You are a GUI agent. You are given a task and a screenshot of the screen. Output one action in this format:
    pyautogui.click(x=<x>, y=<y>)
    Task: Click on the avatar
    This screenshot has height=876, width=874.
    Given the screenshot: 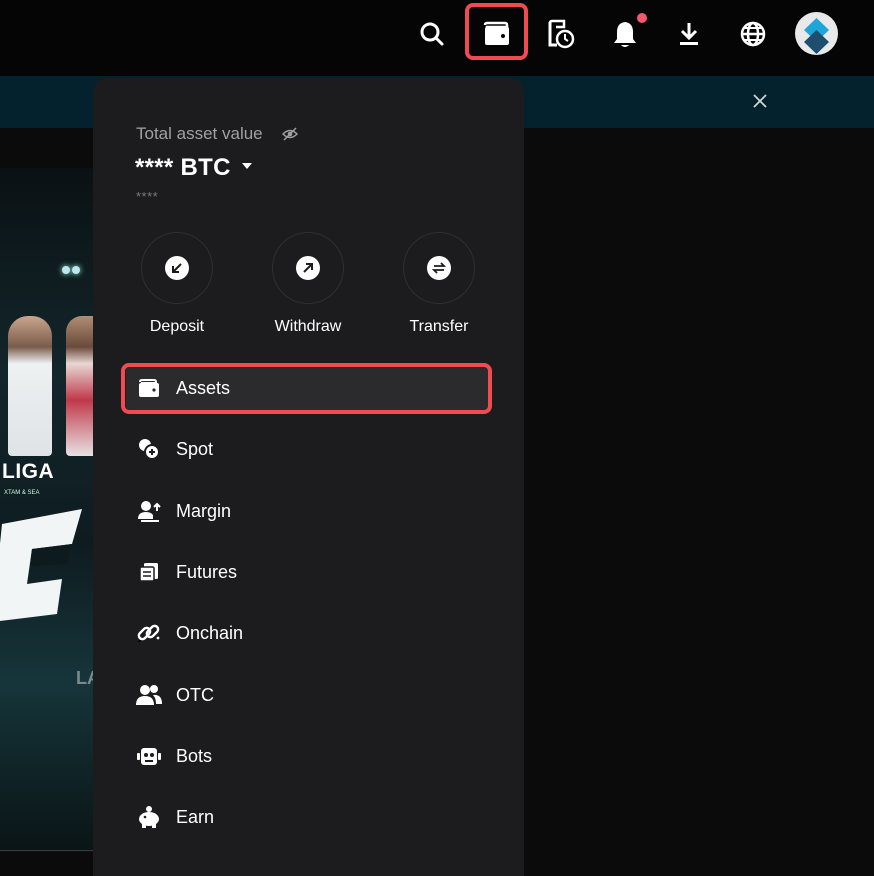 What is the action you would take?
    pyautogui.click(x=816, y=33)
    